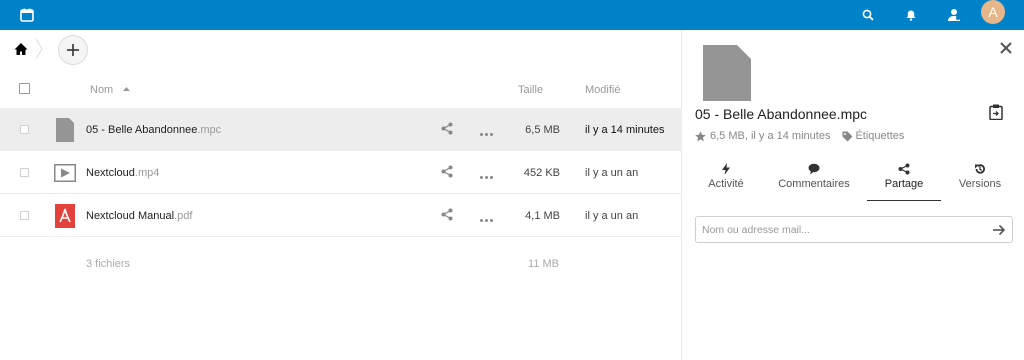 Image resolution: width=1024 pixels, height=360 pixels. Describe the element at coordinates (542, 216) in the screenshot. I see `file-size: 4,1 MB` at that location.